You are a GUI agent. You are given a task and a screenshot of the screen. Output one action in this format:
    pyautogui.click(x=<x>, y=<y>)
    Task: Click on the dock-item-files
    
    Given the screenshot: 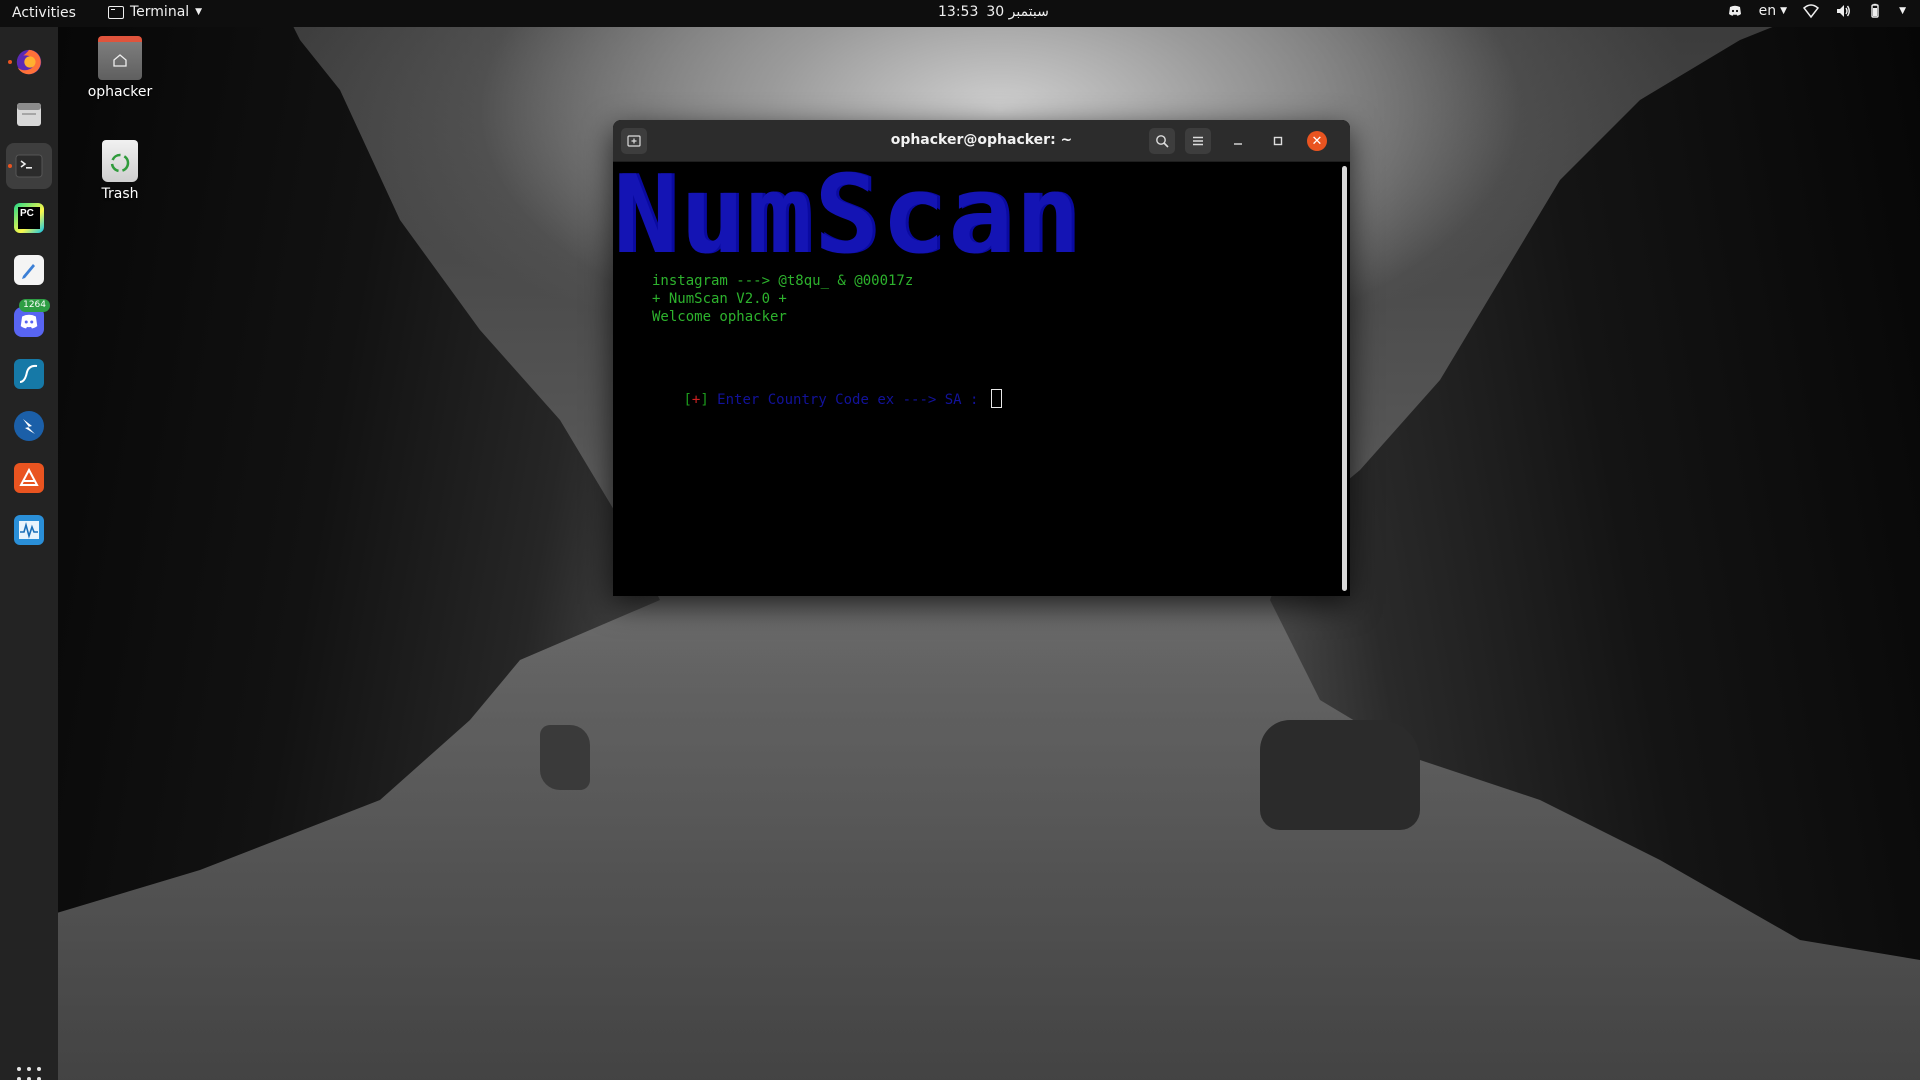 What is the action you would take?
    pyautogui.click(x=29, y=114)
    